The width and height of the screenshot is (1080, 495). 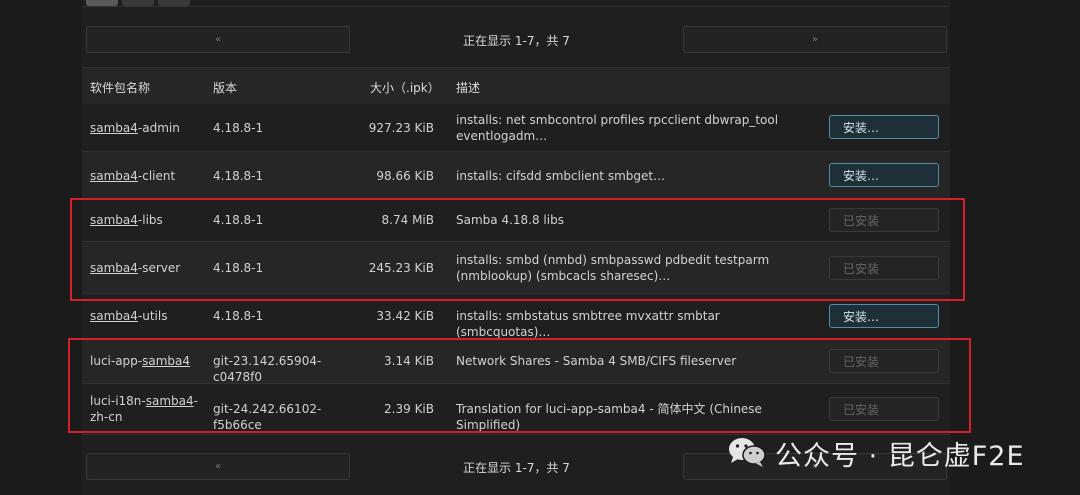 I want to click on table-header: 软件包名称 版本 大小（.ipk） 描述, so click(x=516, y=86).